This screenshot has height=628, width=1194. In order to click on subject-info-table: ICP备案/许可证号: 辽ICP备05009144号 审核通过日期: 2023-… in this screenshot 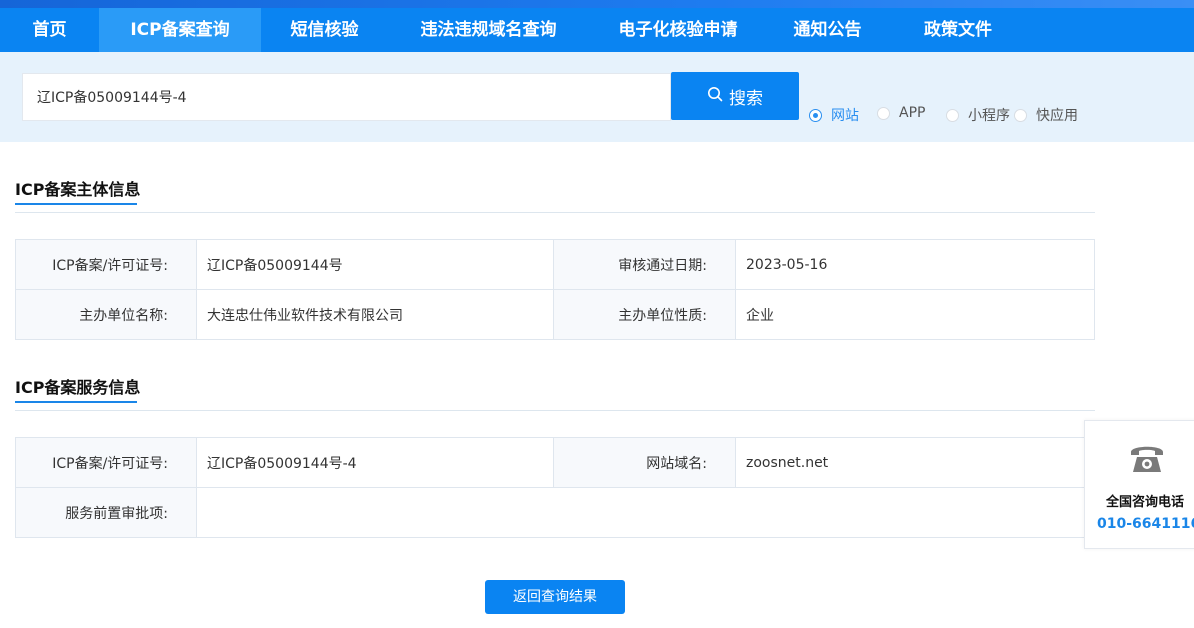, I will do `click(555, 289)`.